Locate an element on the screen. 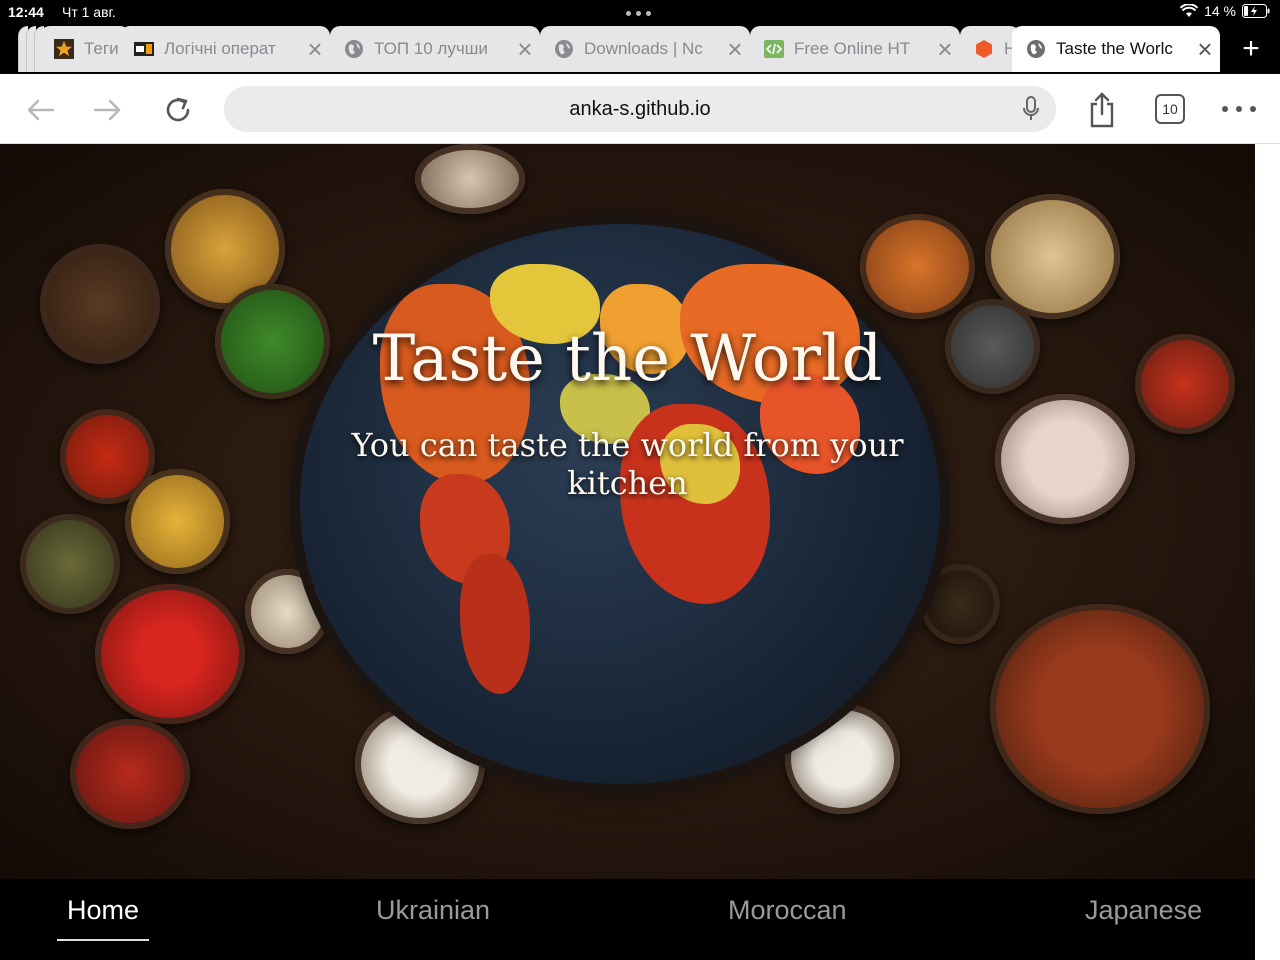 The image size is (1280, 960). code-icon is located at coordinates (774, 49).